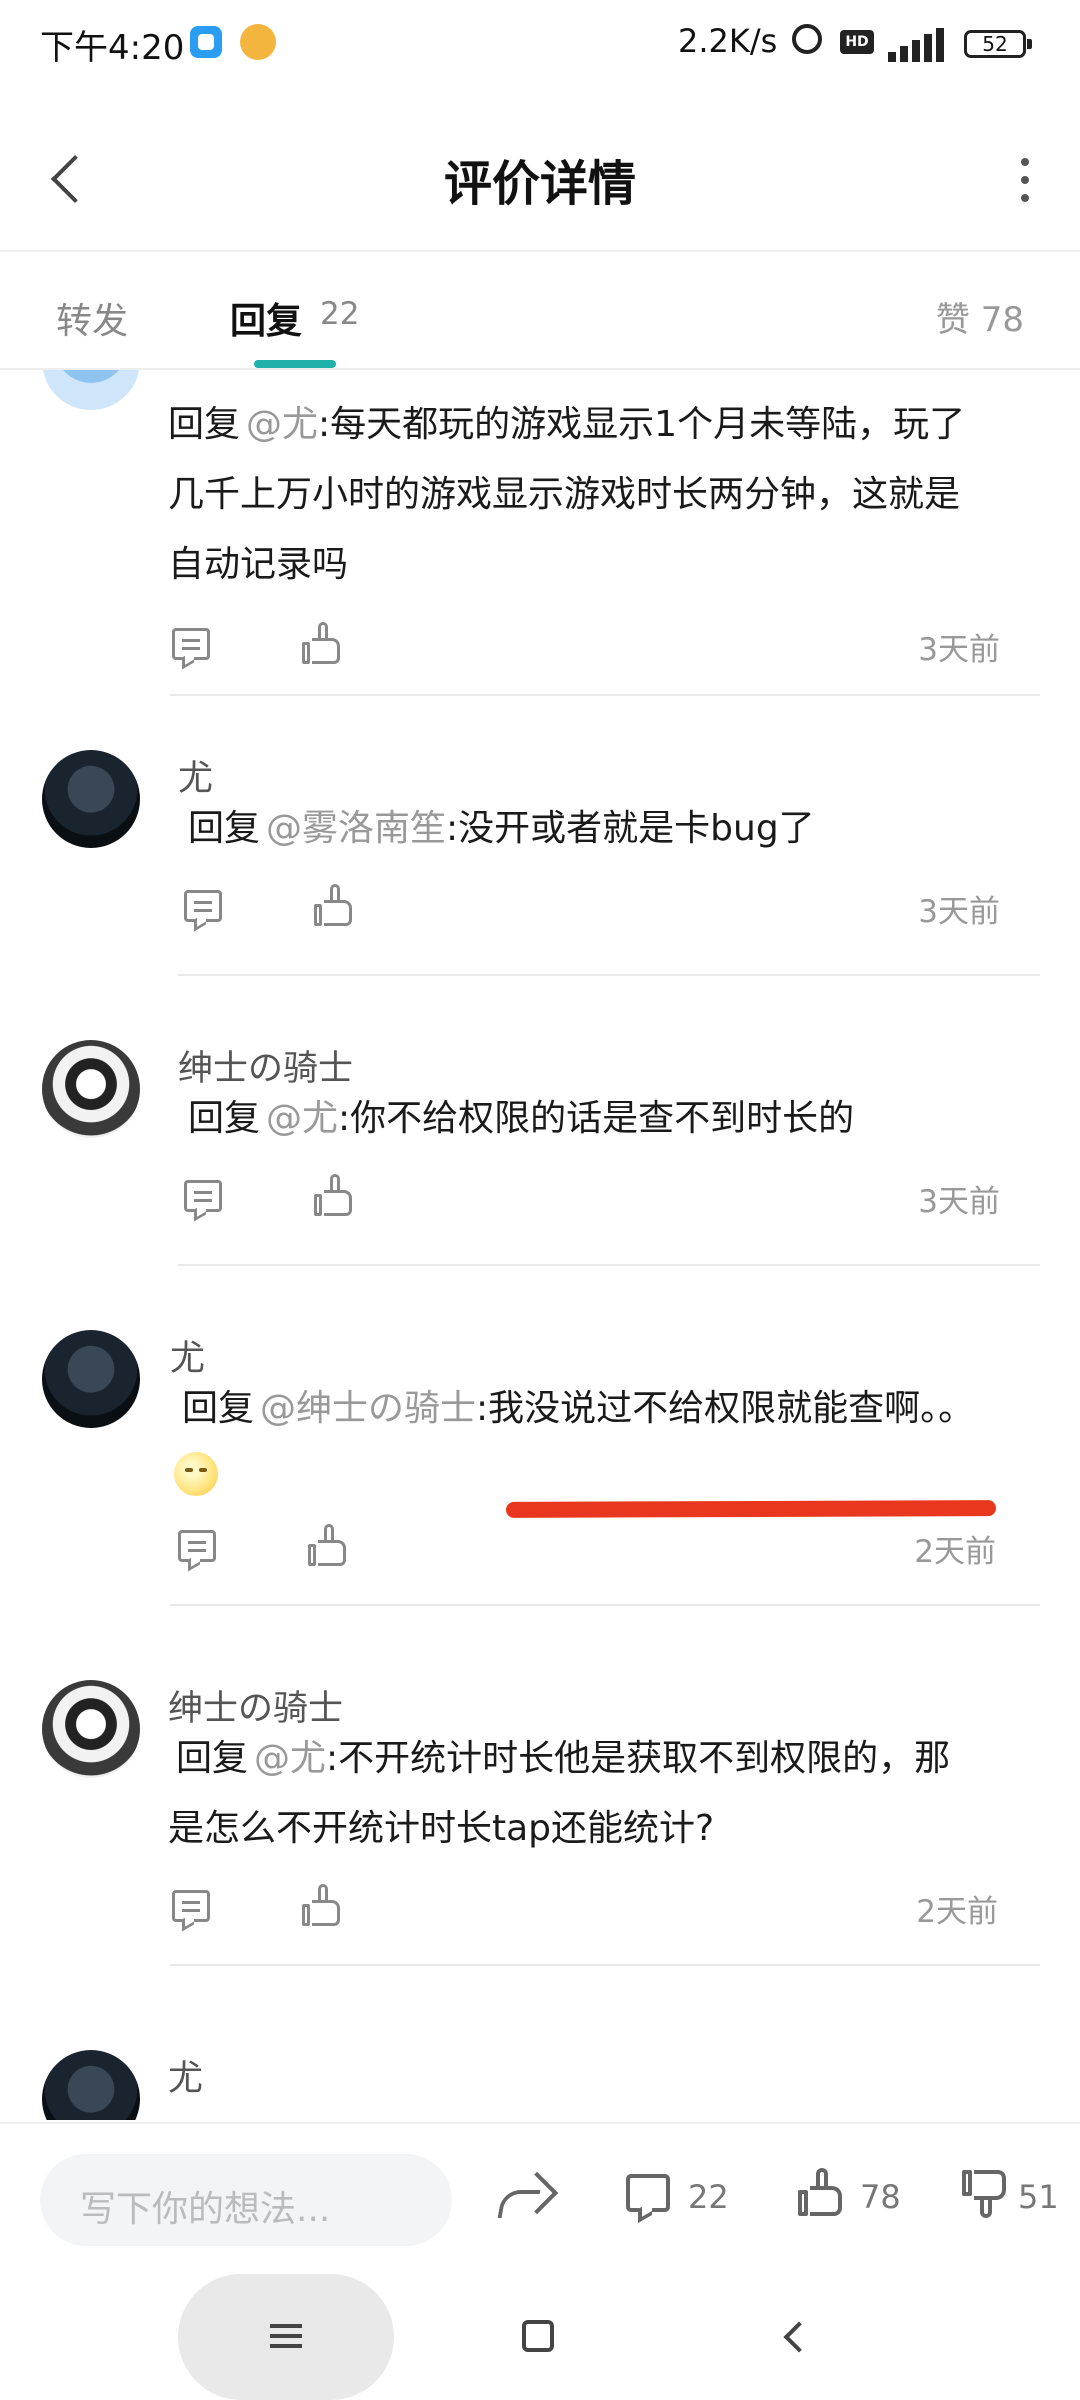 This screenshot has height=2400, width=1080. What do you see at coordinates (642, 424) in the screenshot?
I see `reply-text-line: :每天都玩的游戏显示1个月未等陆，玩了` at bounding box center [642, 424].